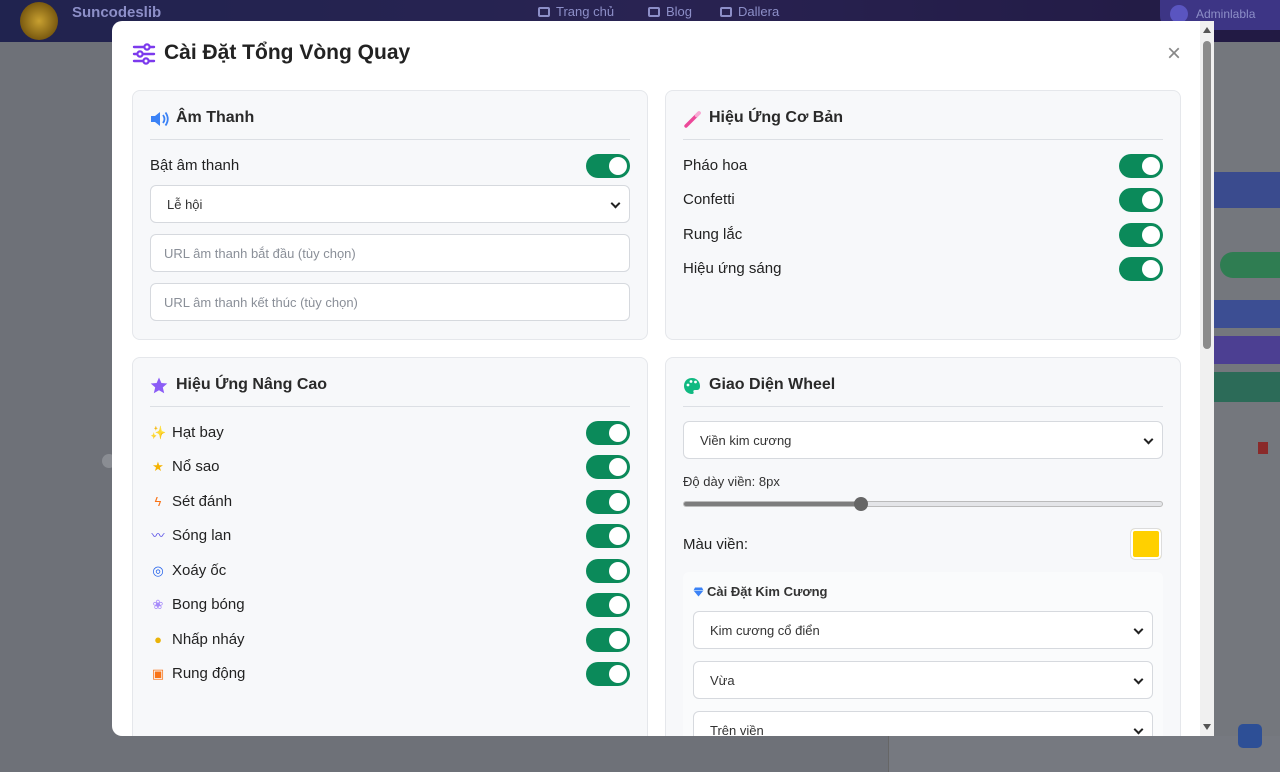  I want to click on vibration-icon: ▣, so click(158, 673).